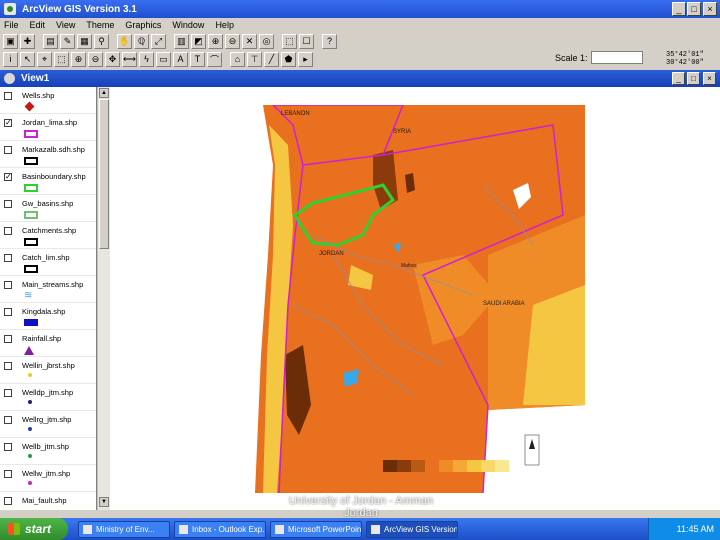  Describe the element at coordinates (61, 59) in the screenshot. I see `select-feature-icon: ⬚` at that location.